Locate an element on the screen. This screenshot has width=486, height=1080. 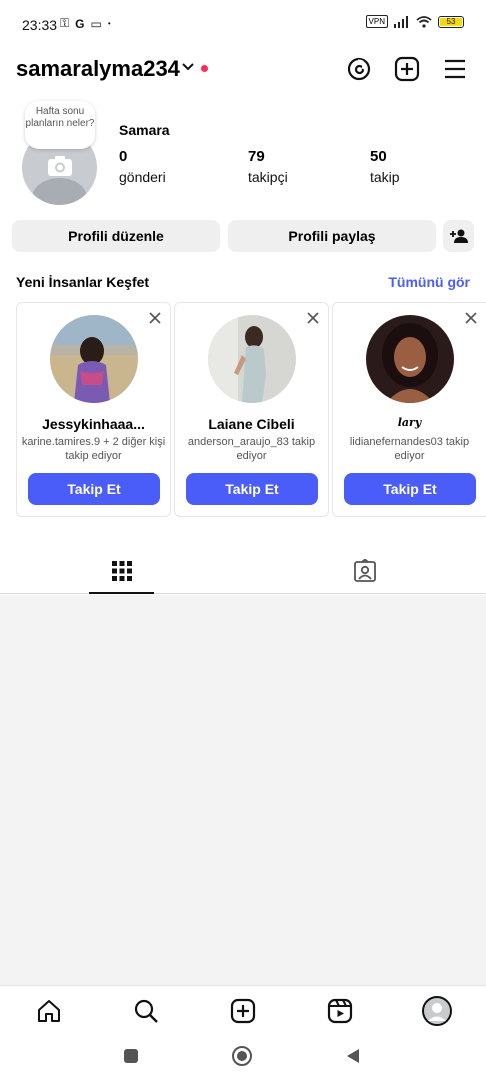
discover-people-button is located at coordinates (458, 236).